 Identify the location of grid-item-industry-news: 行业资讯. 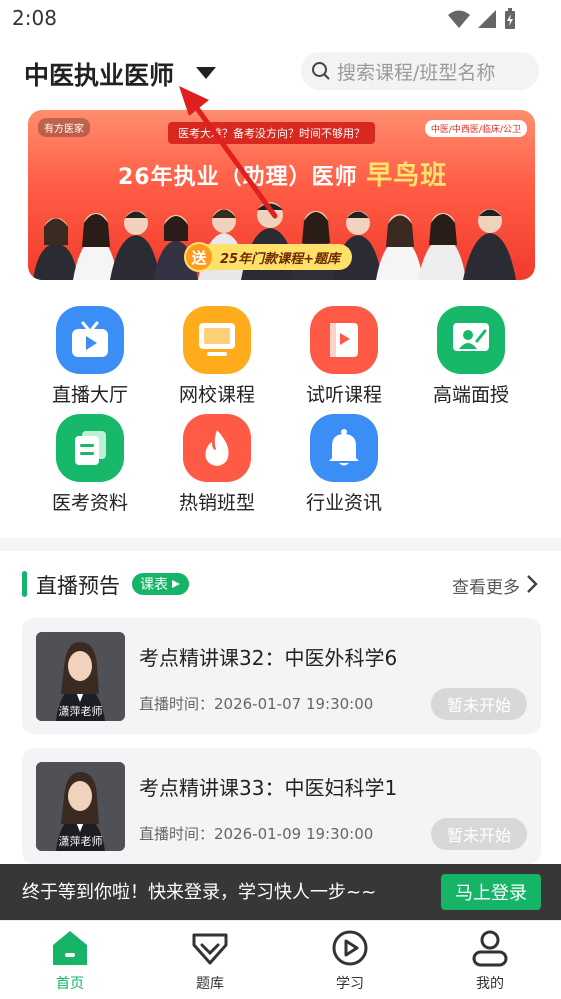
(344, 464).